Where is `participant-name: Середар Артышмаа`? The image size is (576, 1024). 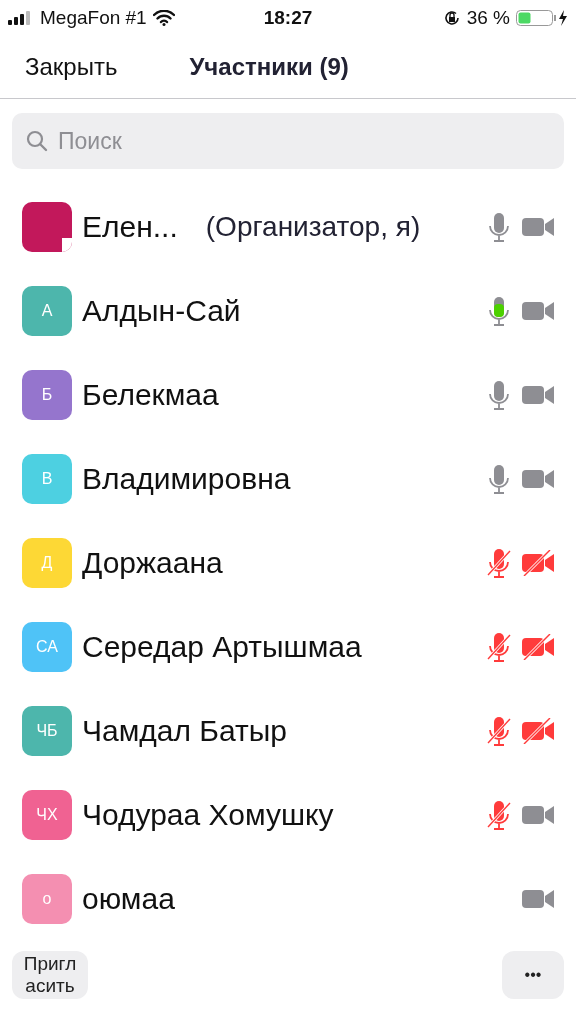 participant-name: Середар Артышмаа is located at coordinates (222, 647).